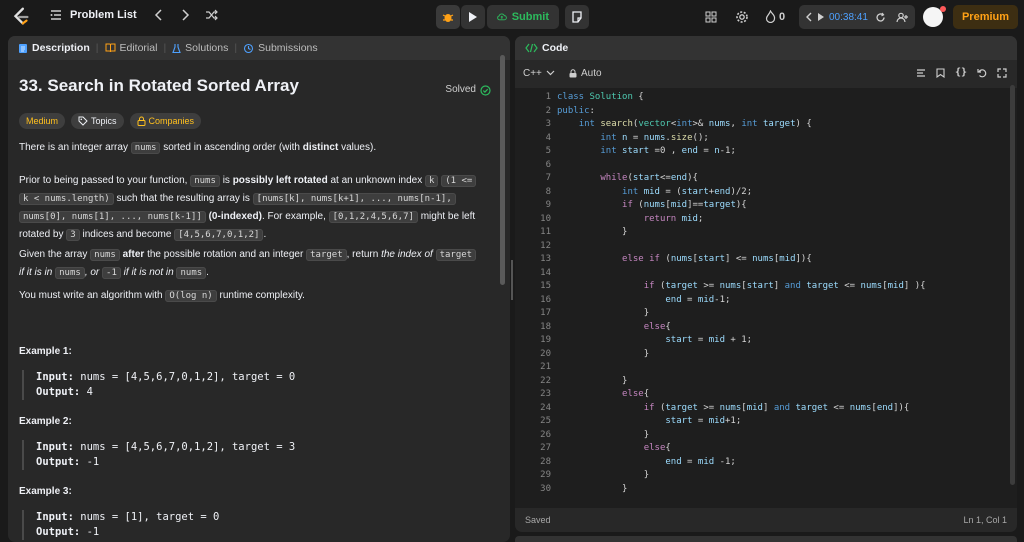 This screenshot has height=542, width=1024. Describe the element at coordinates (165, 121) in the screenshot. I see `companies-badge: Companies` at that location.